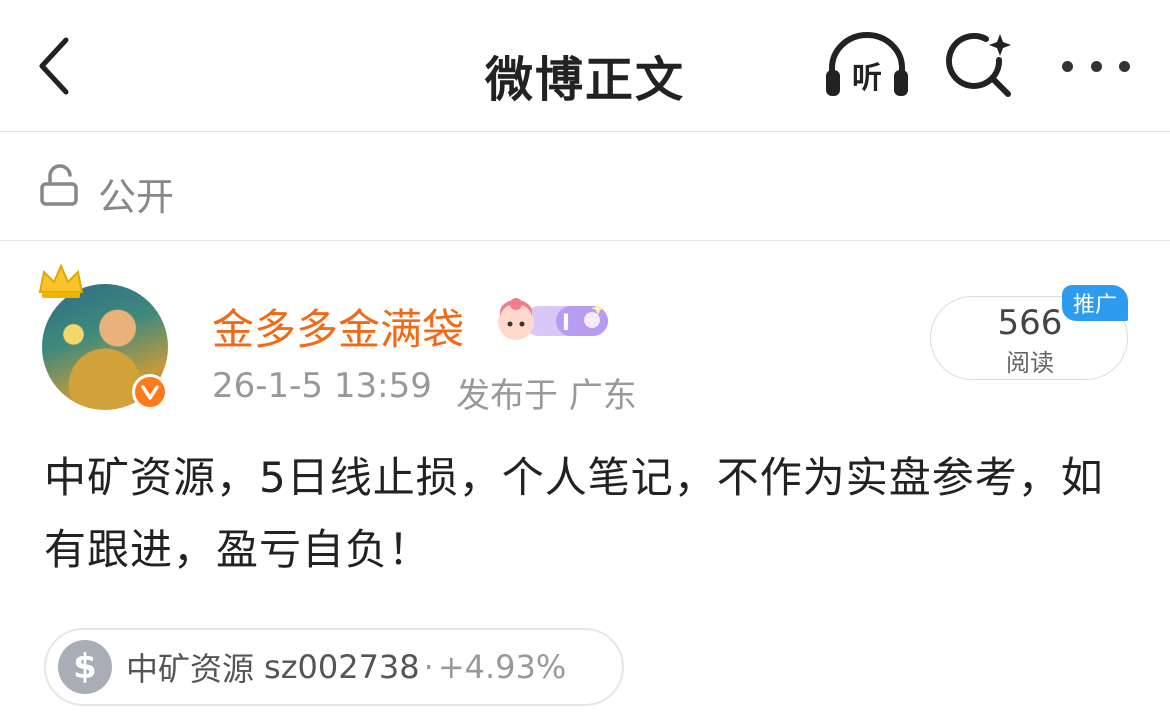  I want to click on search-button, so click(981, 67).